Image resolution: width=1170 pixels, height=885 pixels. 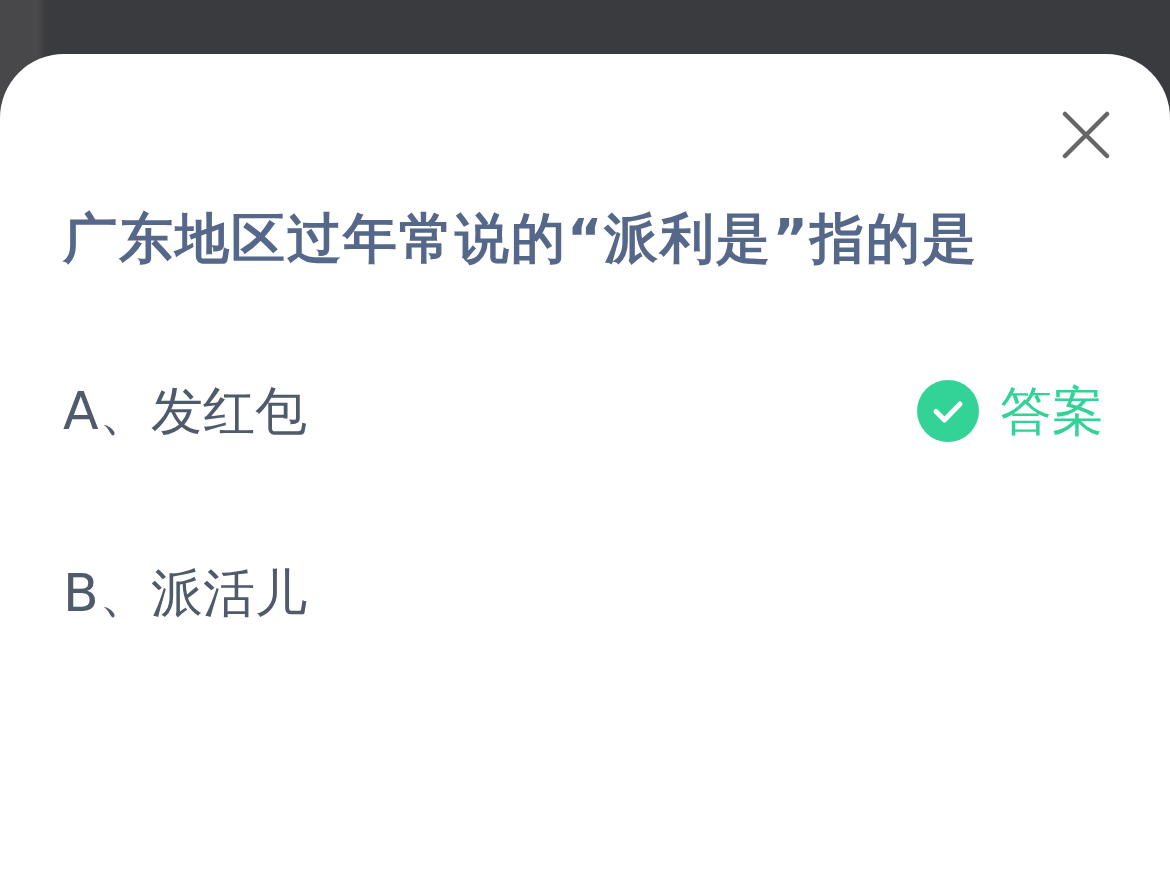 I want to click on close-button, so click(x=1086, y=135).